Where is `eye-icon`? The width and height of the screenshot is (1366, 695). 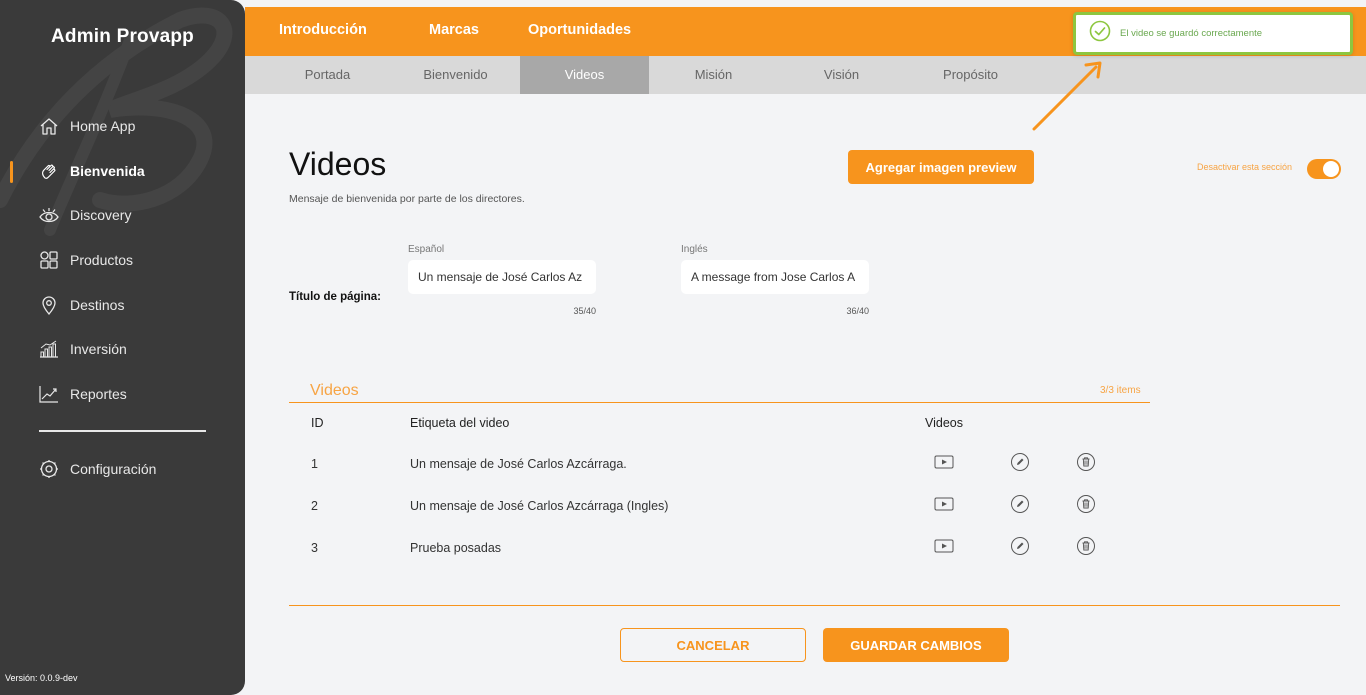
eye-icon is located at coordinates (49, 215).